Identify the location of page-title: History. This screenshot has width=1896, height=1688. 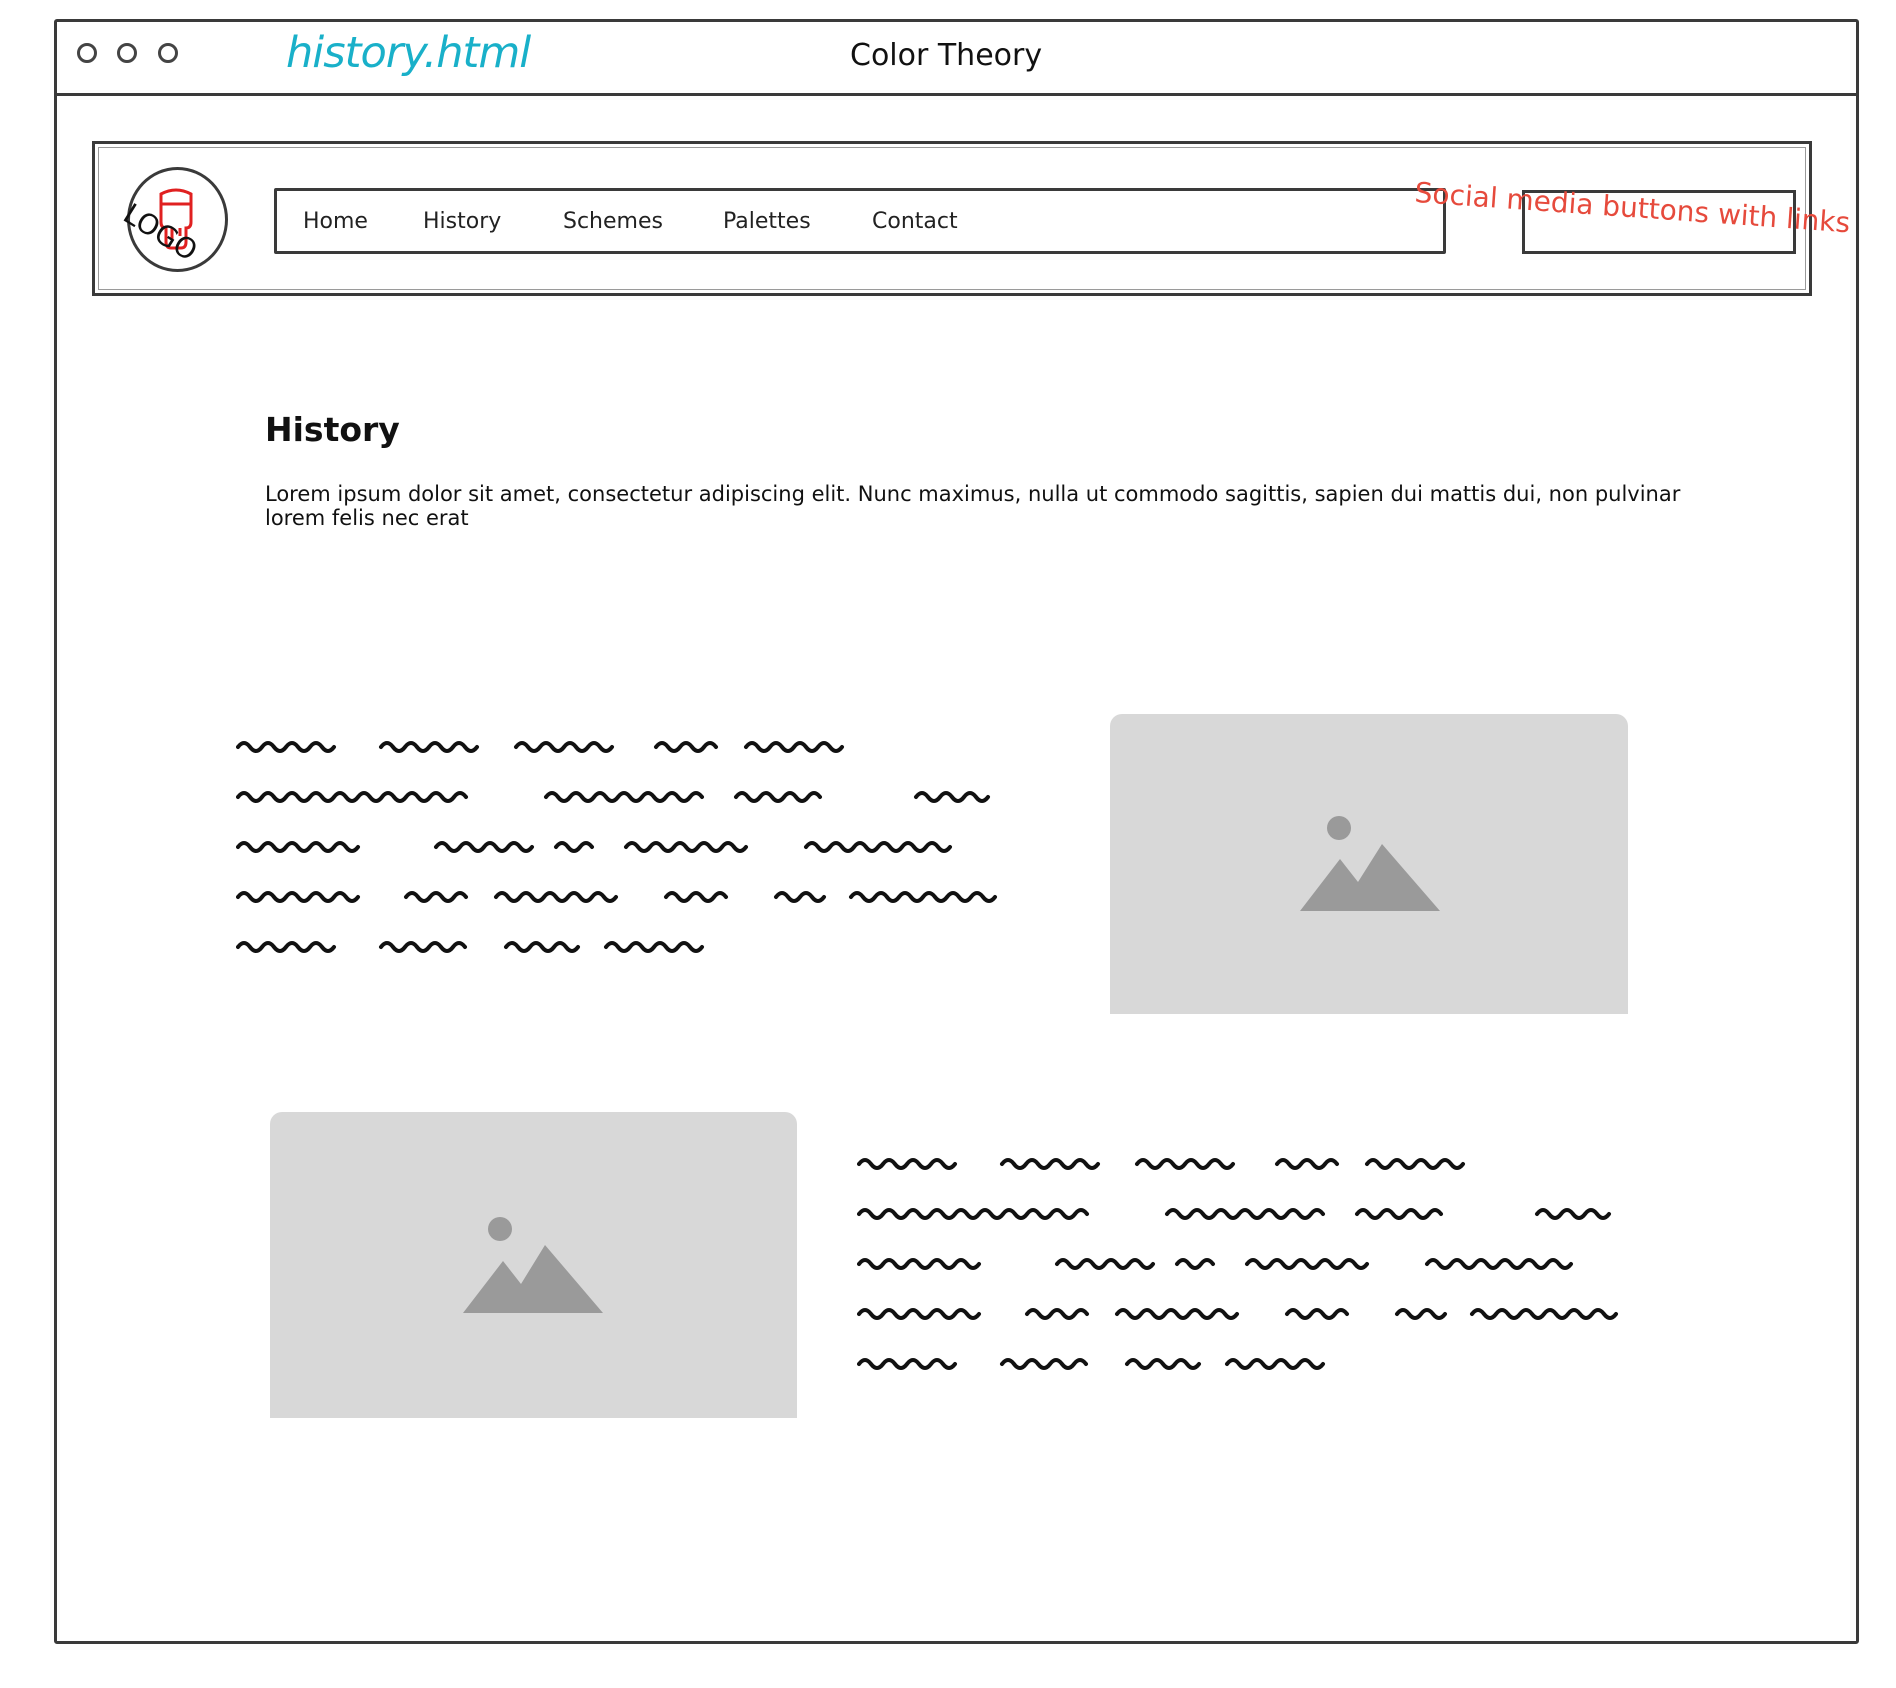
(332, 429).